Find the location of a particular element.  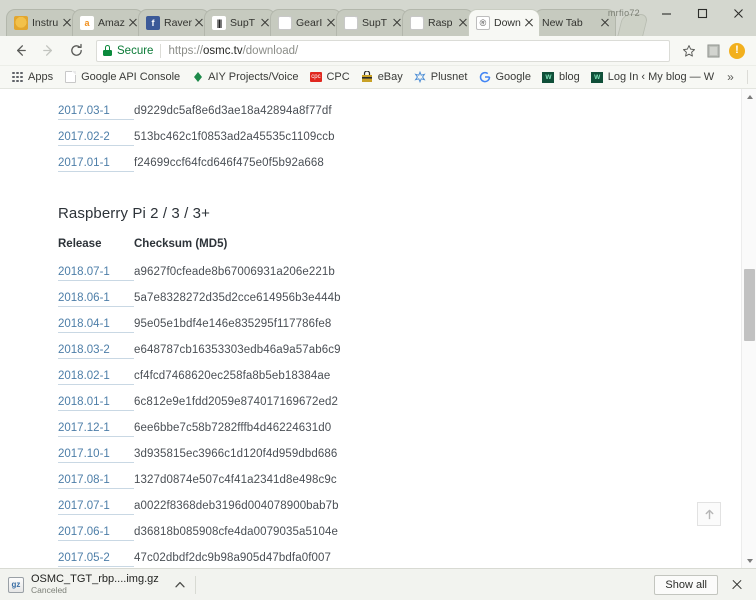

release-link: 2017.07-1 is located at coordinates (96, 506).